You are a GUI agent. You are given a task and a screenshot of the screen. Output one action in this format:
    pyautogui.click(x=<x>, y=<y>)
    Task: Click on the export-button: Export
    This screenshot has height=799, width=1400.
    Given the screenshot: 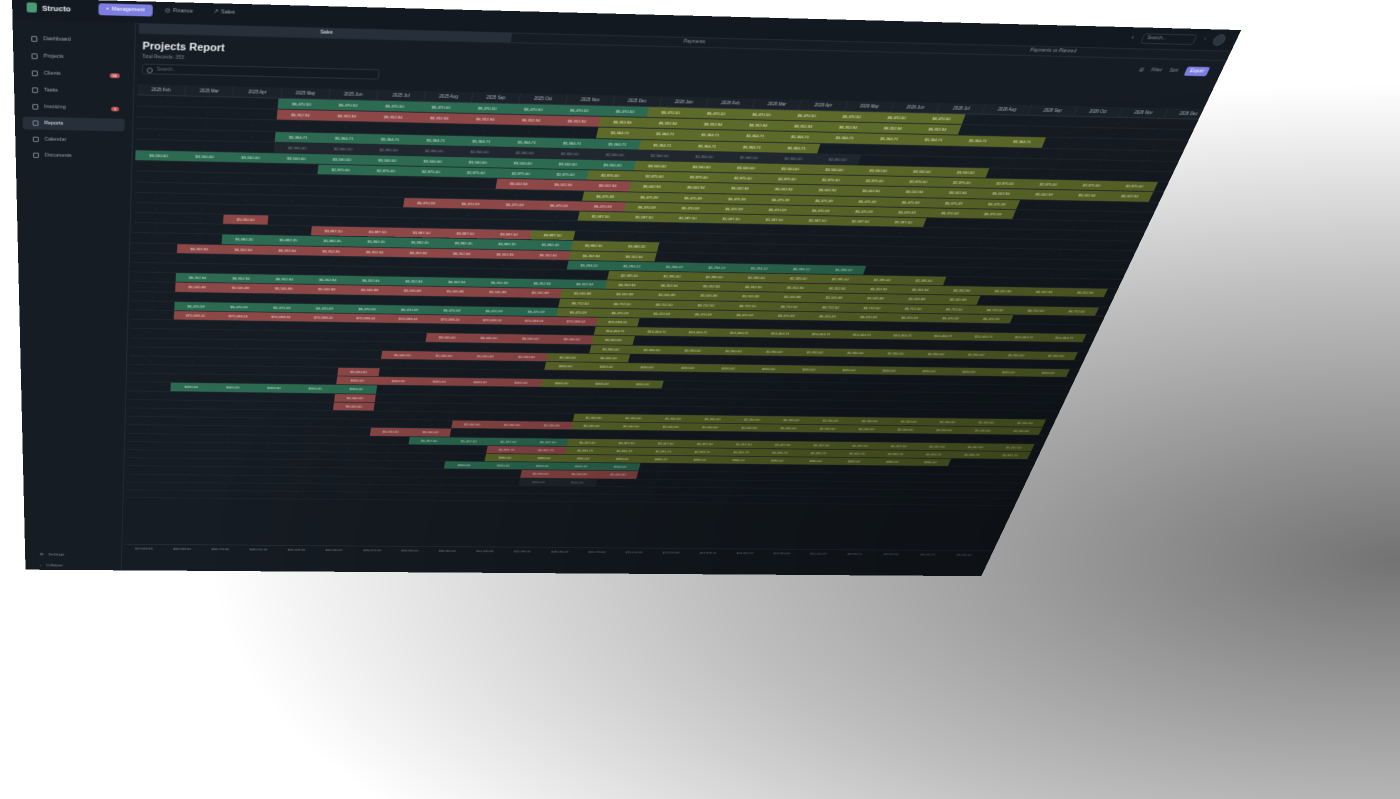 What is the action you would take?
    pyautogui.click(x=1197, y=71)
    